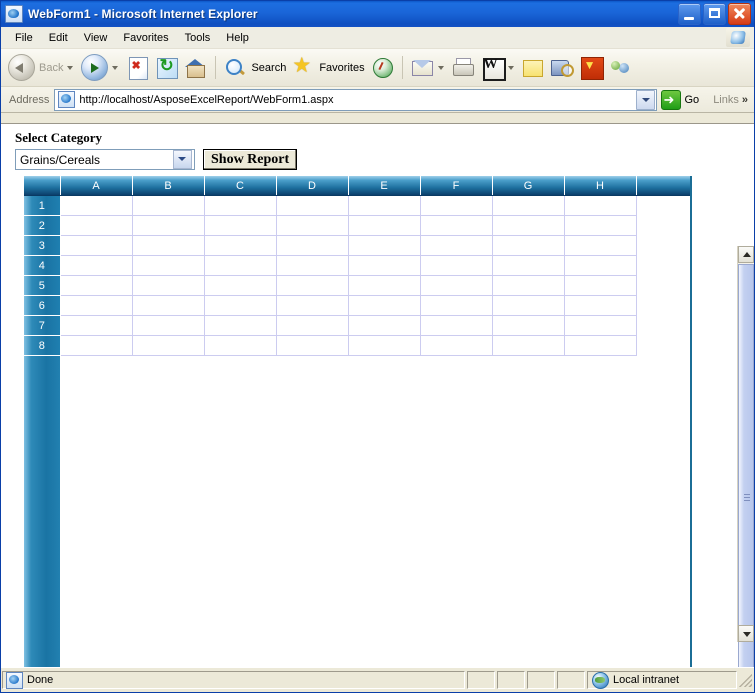  What do you see at coordinates (96, 205) in the screenshot?
I see `cell-a1` at bounding box center [96, 205].